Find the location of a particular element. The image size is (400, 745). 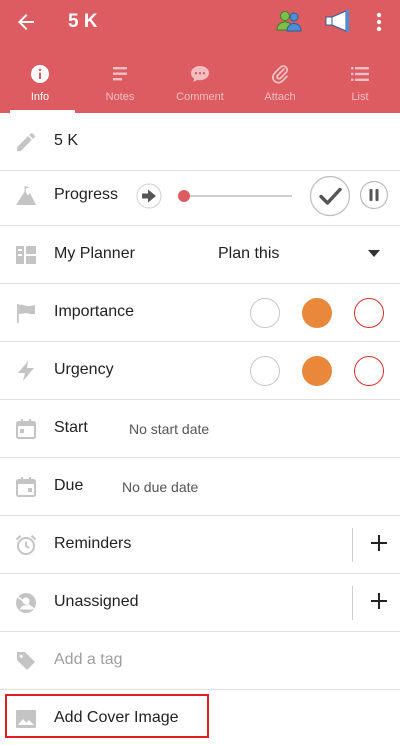

tag-input-placeholder: Add a tag is located at coordinates (88, 660).